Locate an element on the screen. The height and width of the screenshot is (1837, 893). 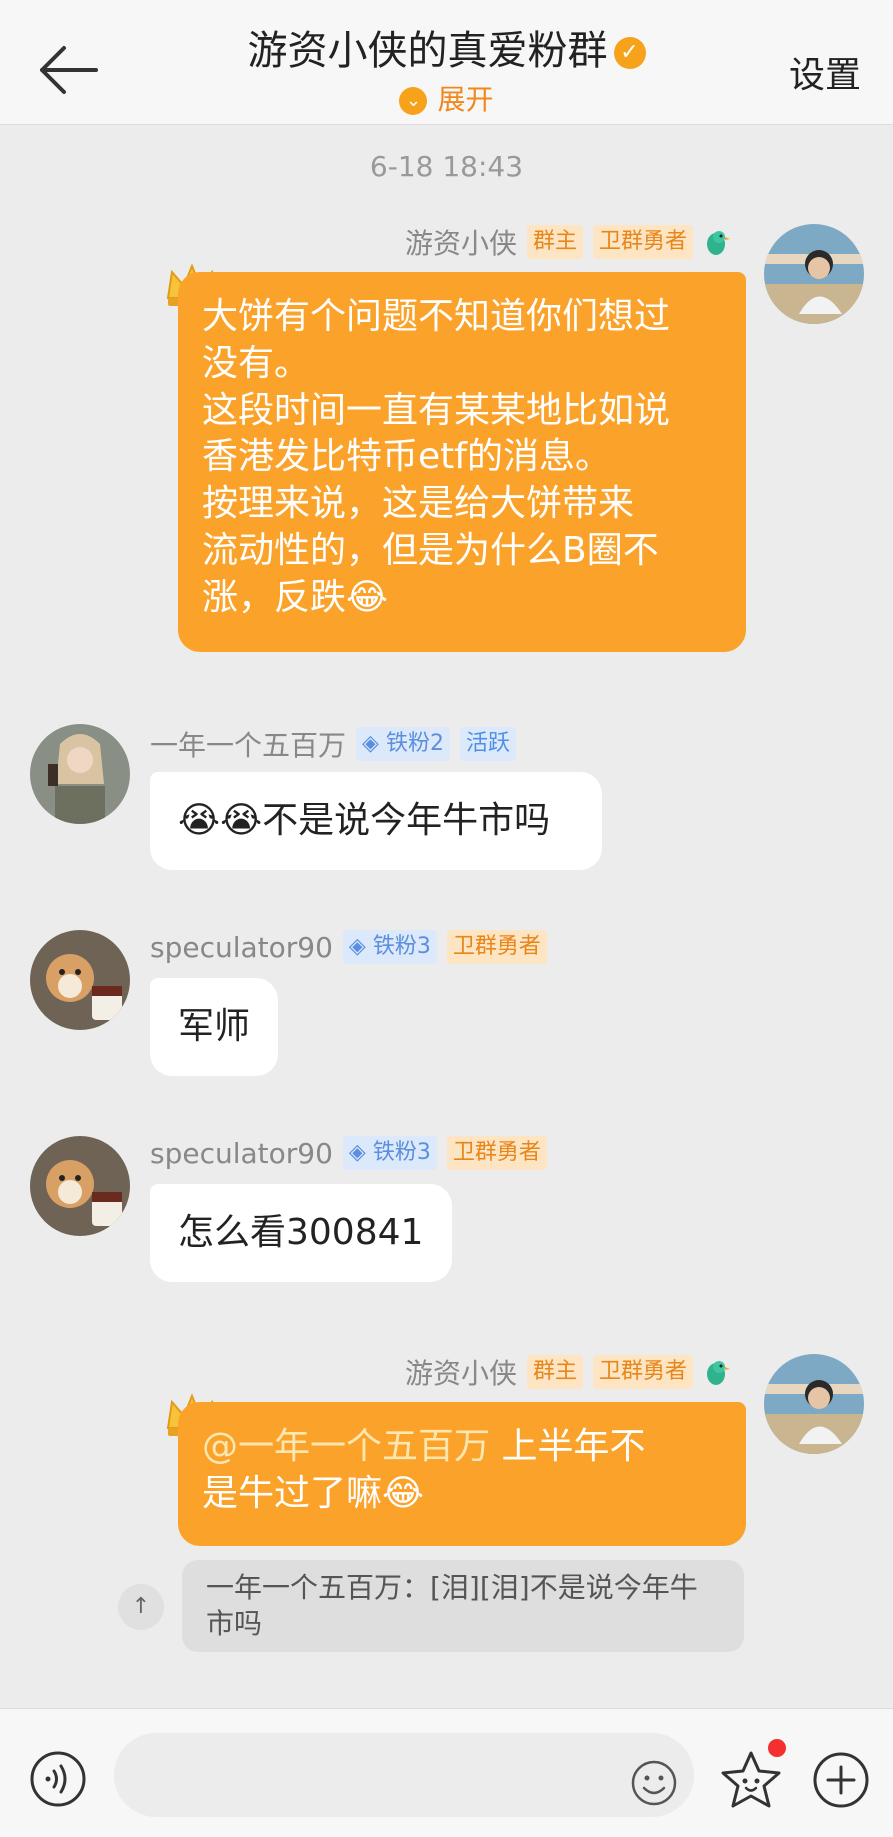
voice-icon is located at coordinates (58, 1779).